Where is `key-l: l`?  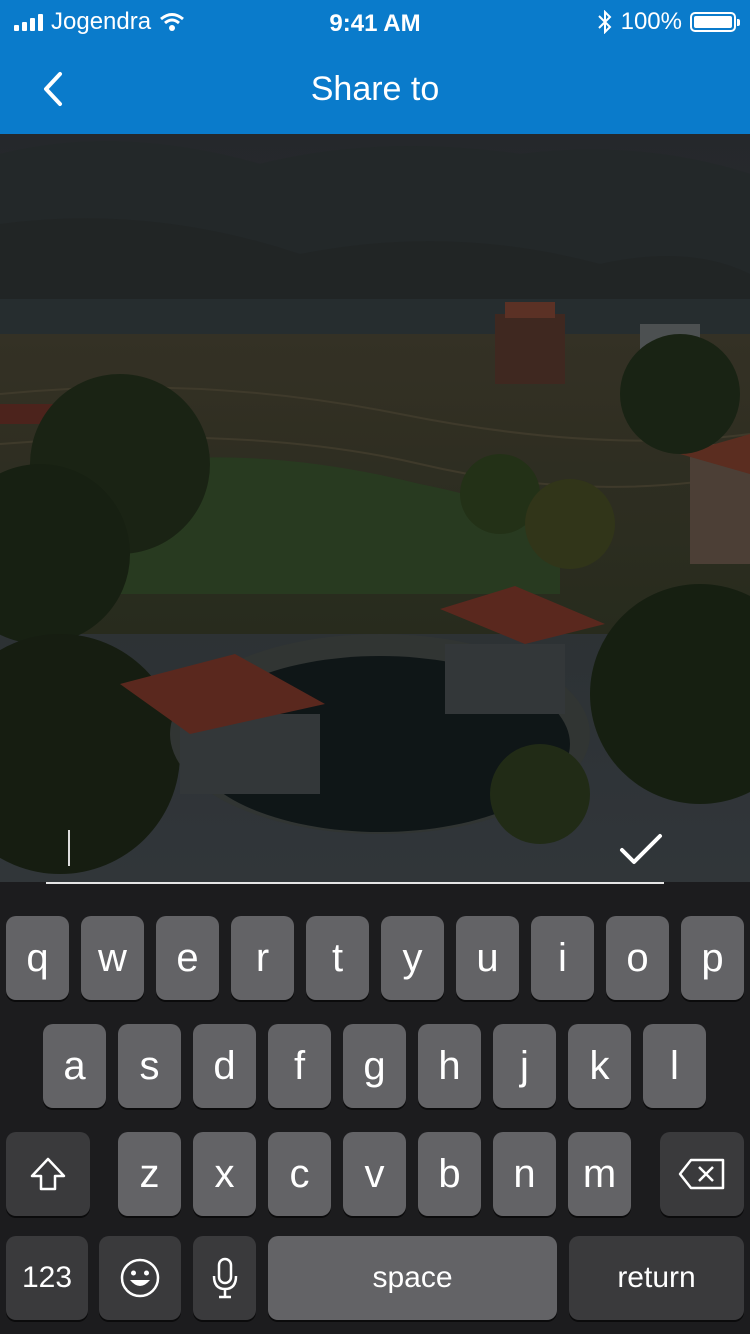 key-l: l is located at coordinates (674, 1066).